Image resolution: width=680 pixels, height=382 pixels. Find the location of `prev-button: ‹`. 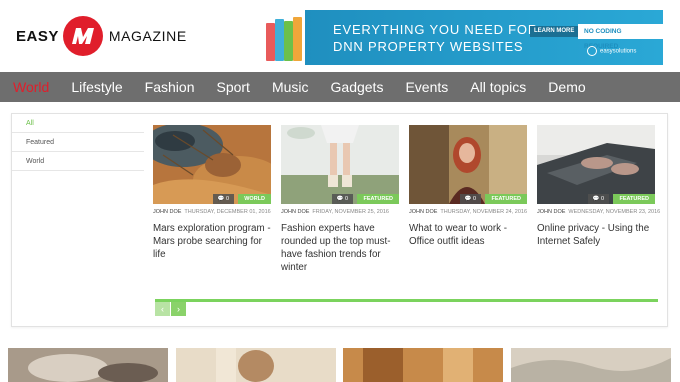

prev-button: ‹ is located at coordinates (162, 309).